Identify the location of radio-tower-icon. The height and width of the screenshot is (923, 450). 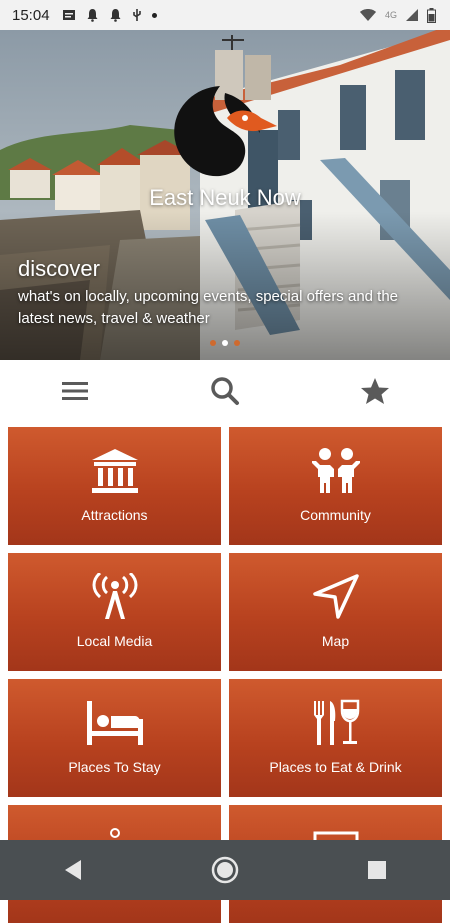
(114, 596).